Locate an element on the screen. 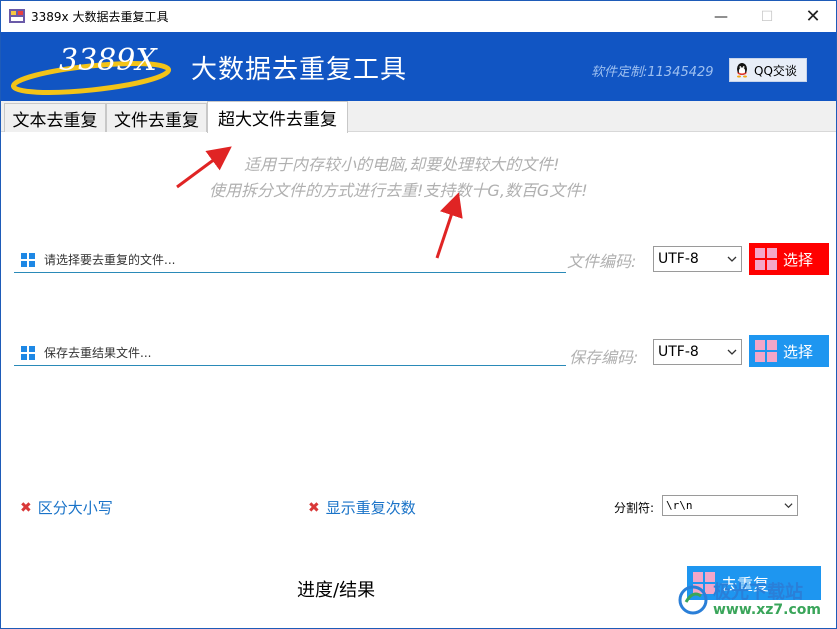  logo: 3389X is located at coordinates (91, 69).